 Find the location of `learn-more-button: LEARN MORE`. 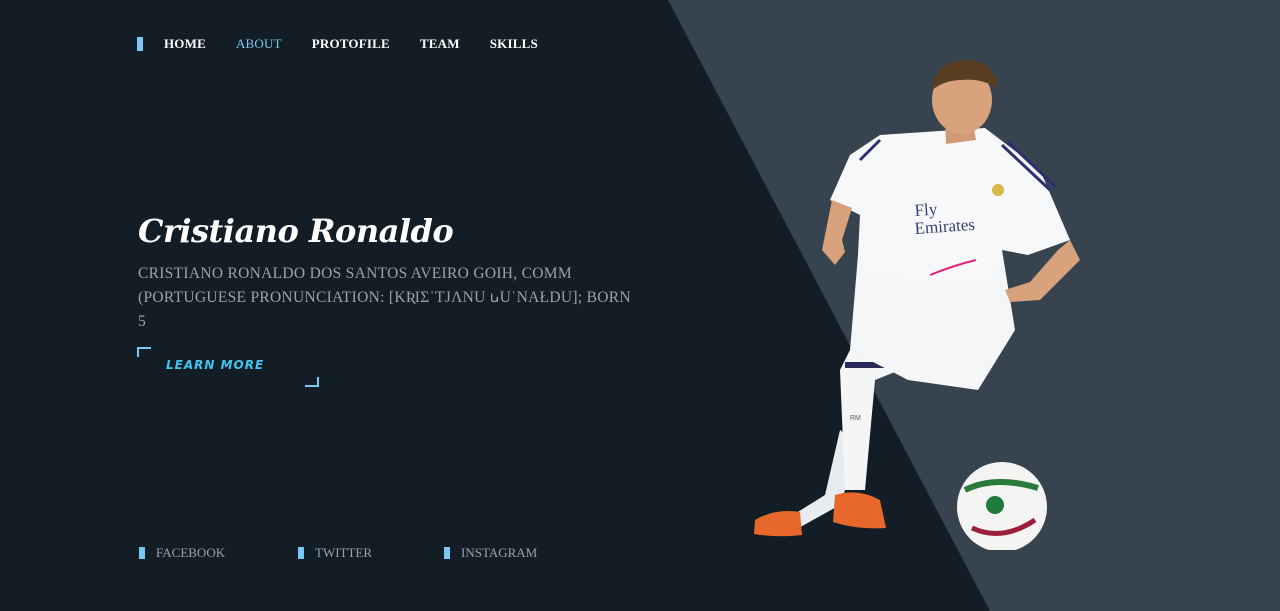

learn-more-button: LEARN MORE is located at coordinates (228, 367).